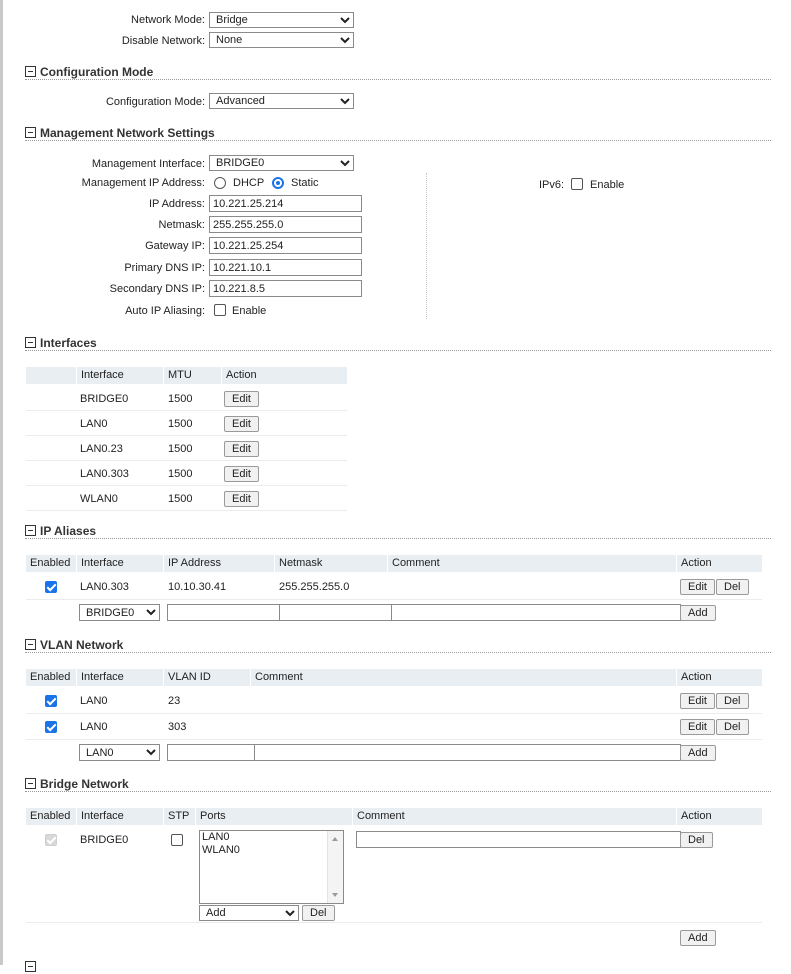 Image resolution: width=791 pixels, height=974 pixels. I want to click on interface-name: LAN0, so click(94, 424).